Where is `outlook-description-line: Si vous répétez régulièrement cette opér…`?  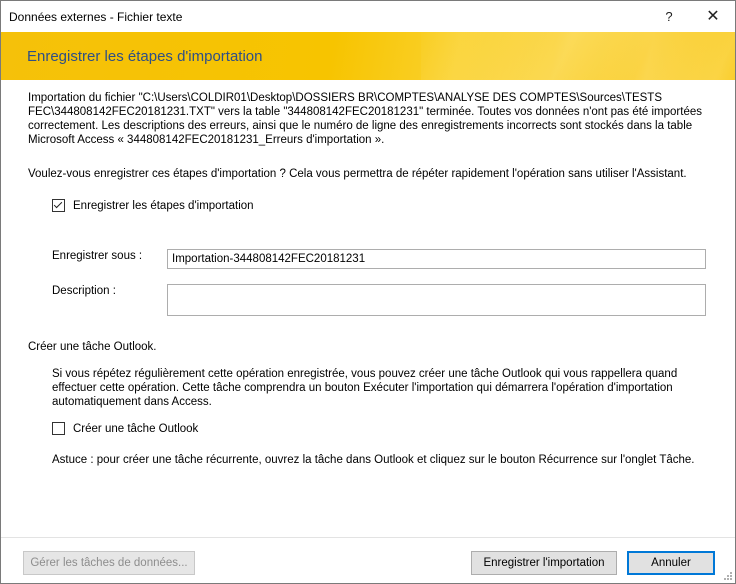
outlook-description-line: Si vous répétez régulièrement cette opér… is located at coordinates (365, 374).